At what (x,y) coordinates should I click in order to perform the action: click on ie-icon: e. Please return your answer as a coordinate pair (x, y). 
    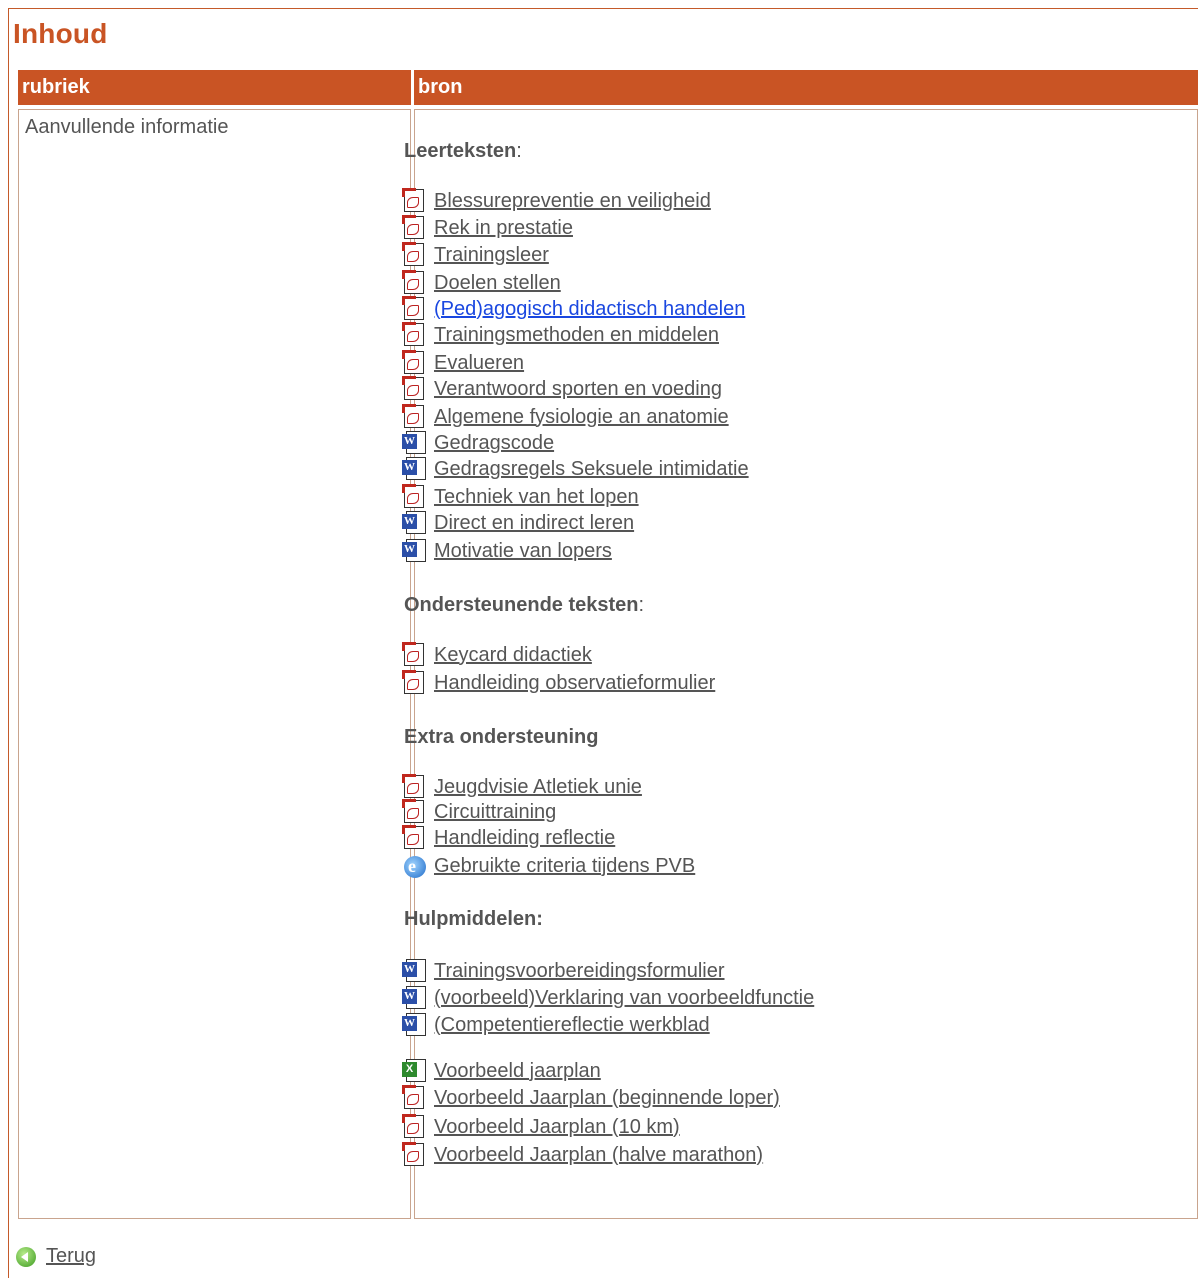
    Looking at the image, I should click on (416, 866).